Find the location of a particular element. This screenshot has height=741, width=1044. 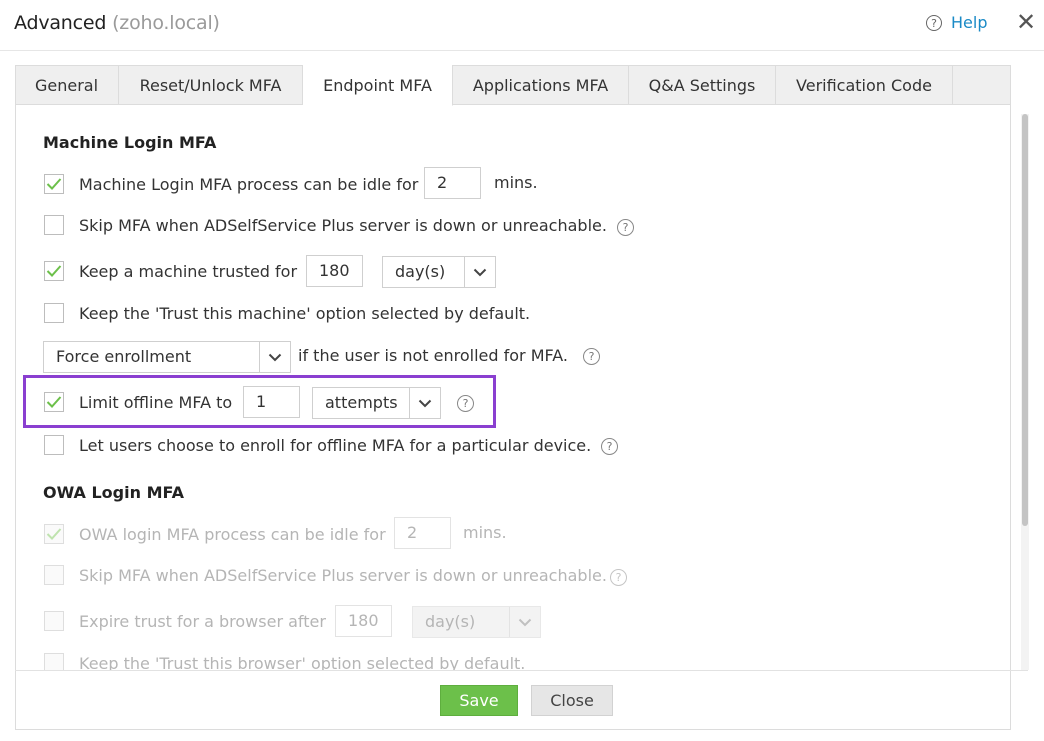

offline-limit-checkbox is located at coordinates (54, 402).